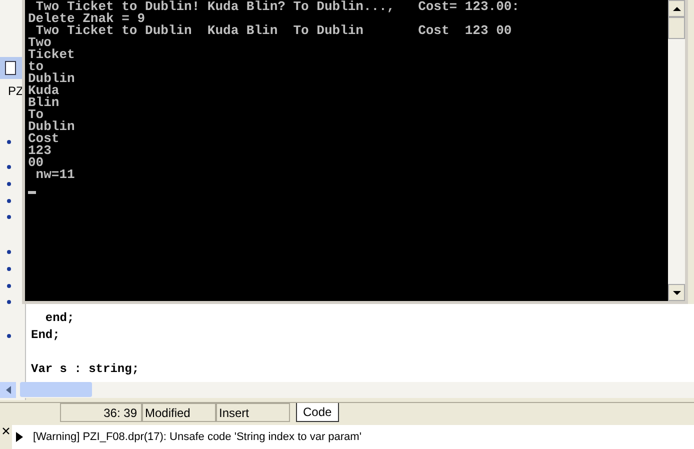 This screenshot has height=449, width=694. Describe the element at coordinates (60, 318) in the screenshot. I see `code-line: end;` at that location.